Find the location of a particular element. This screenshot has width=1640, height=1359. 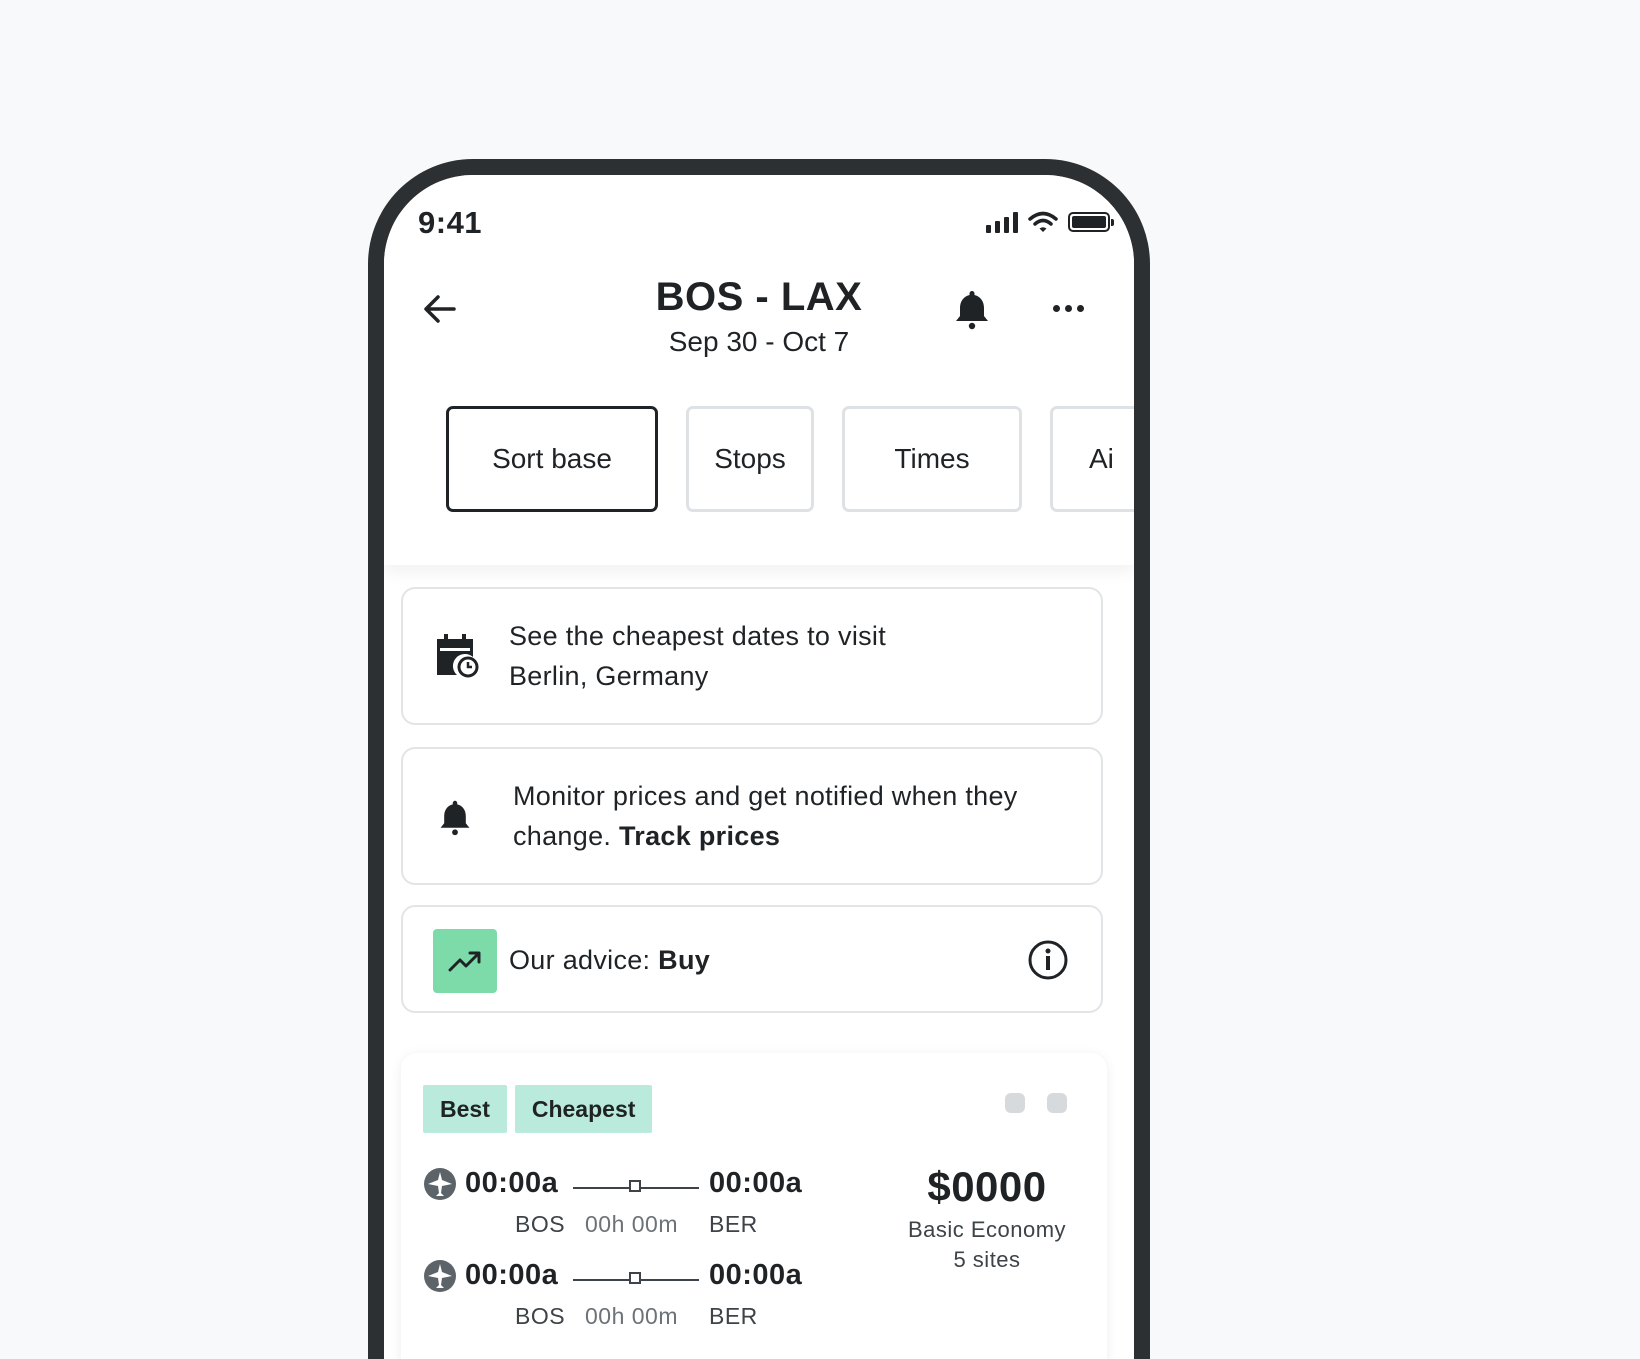

sites-count: 5 sites is located at coordinates (987, 1259).